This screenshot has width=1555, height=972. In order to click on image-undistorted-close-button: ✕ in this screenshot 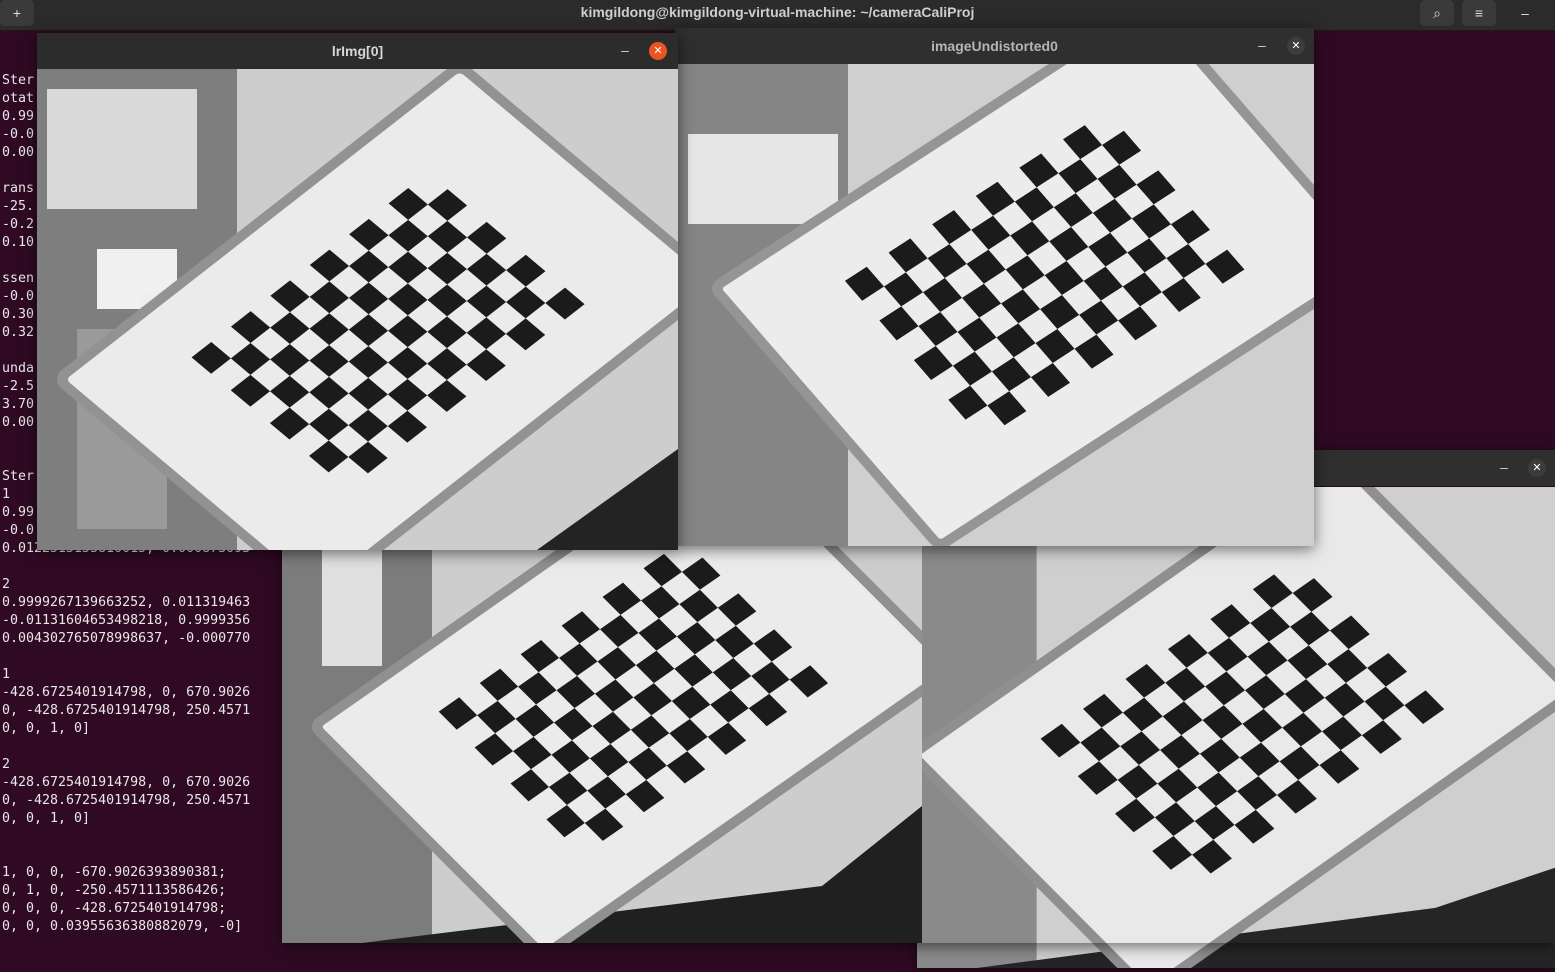, I will do `click(1296, 46)`.